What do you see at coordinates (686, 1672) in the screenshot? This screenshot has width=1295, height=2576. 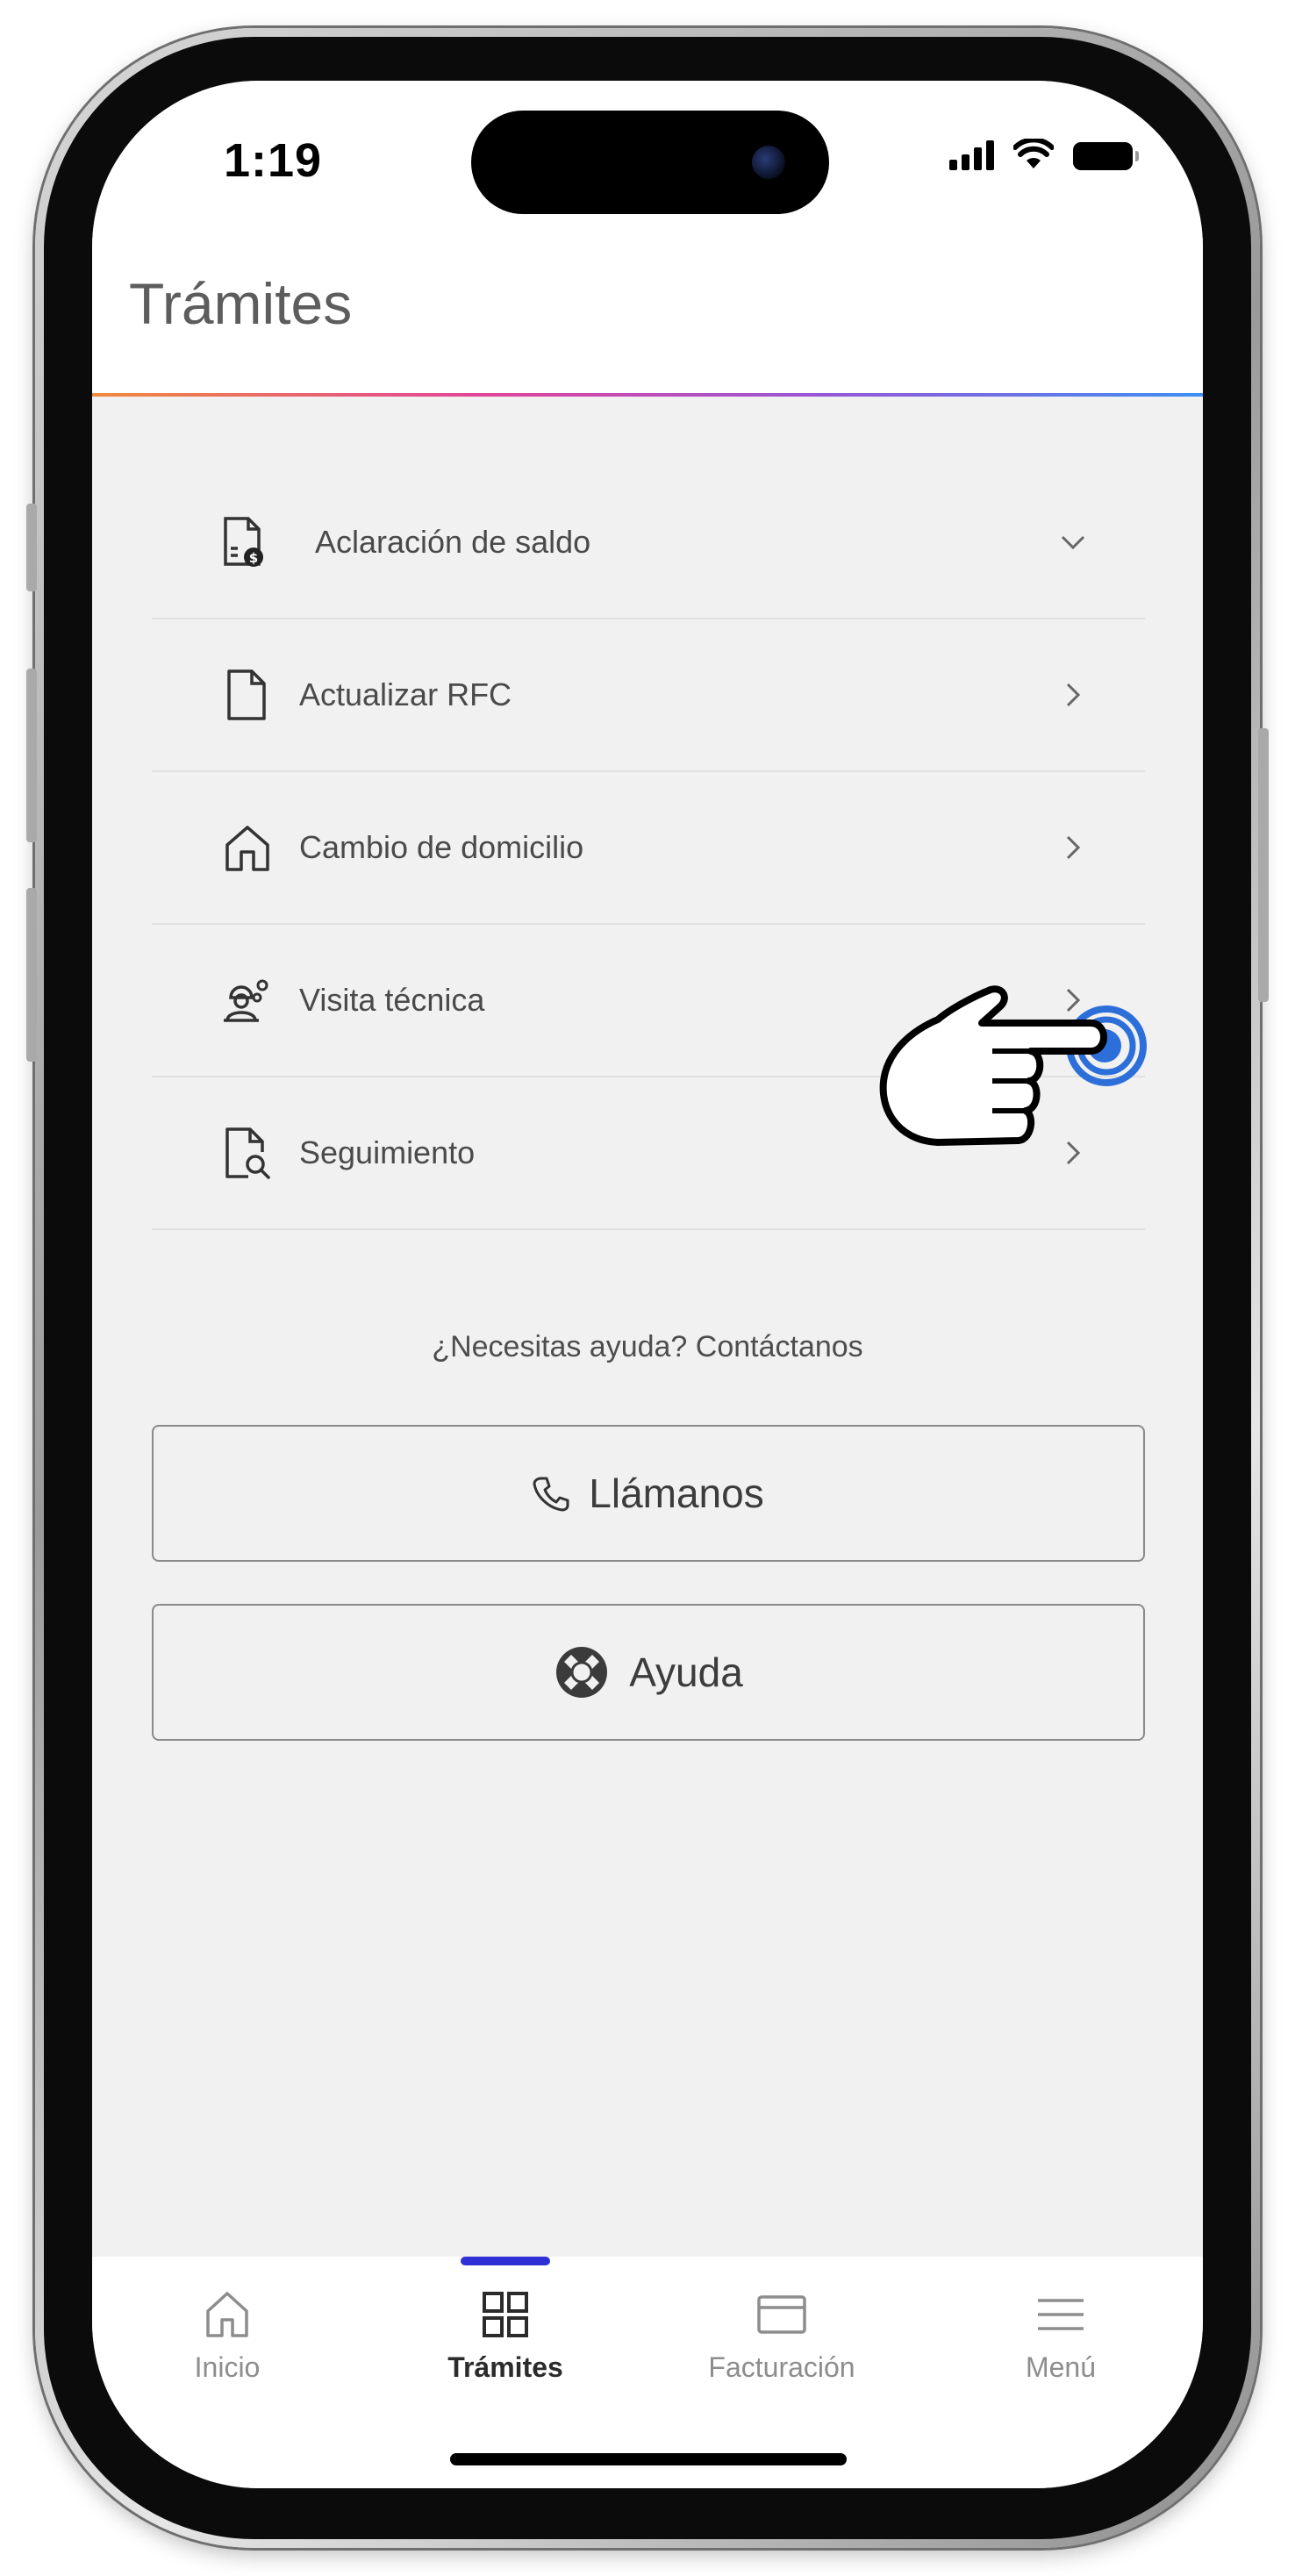 I see `help-button-label: Ayuda` at bounding box center [686, 1672].